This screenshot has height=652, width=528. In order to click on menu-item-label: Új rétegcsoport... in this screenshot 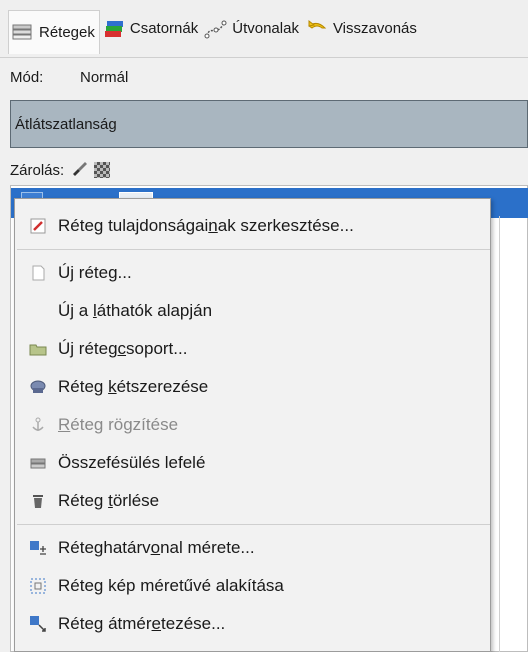, I will do `click(123, 348)`.